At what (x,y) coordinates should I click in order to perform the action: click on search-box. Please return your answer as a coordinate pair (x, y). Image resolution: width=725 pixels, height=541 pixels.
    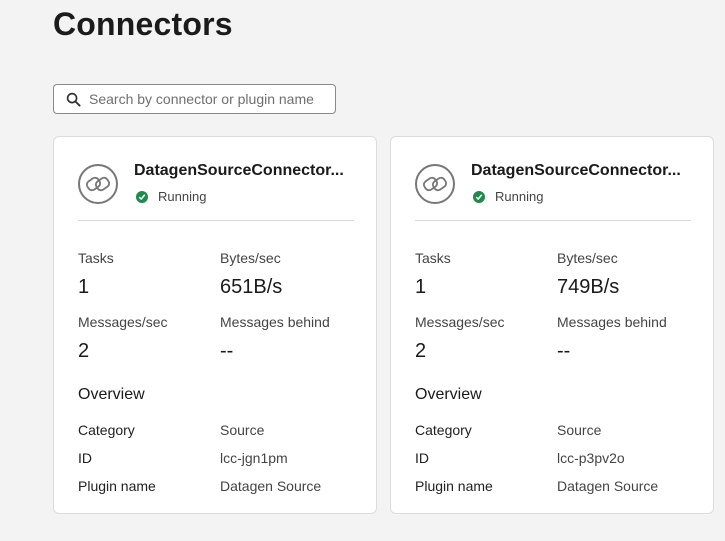
    Looking at the image, I should click on (194, 99).